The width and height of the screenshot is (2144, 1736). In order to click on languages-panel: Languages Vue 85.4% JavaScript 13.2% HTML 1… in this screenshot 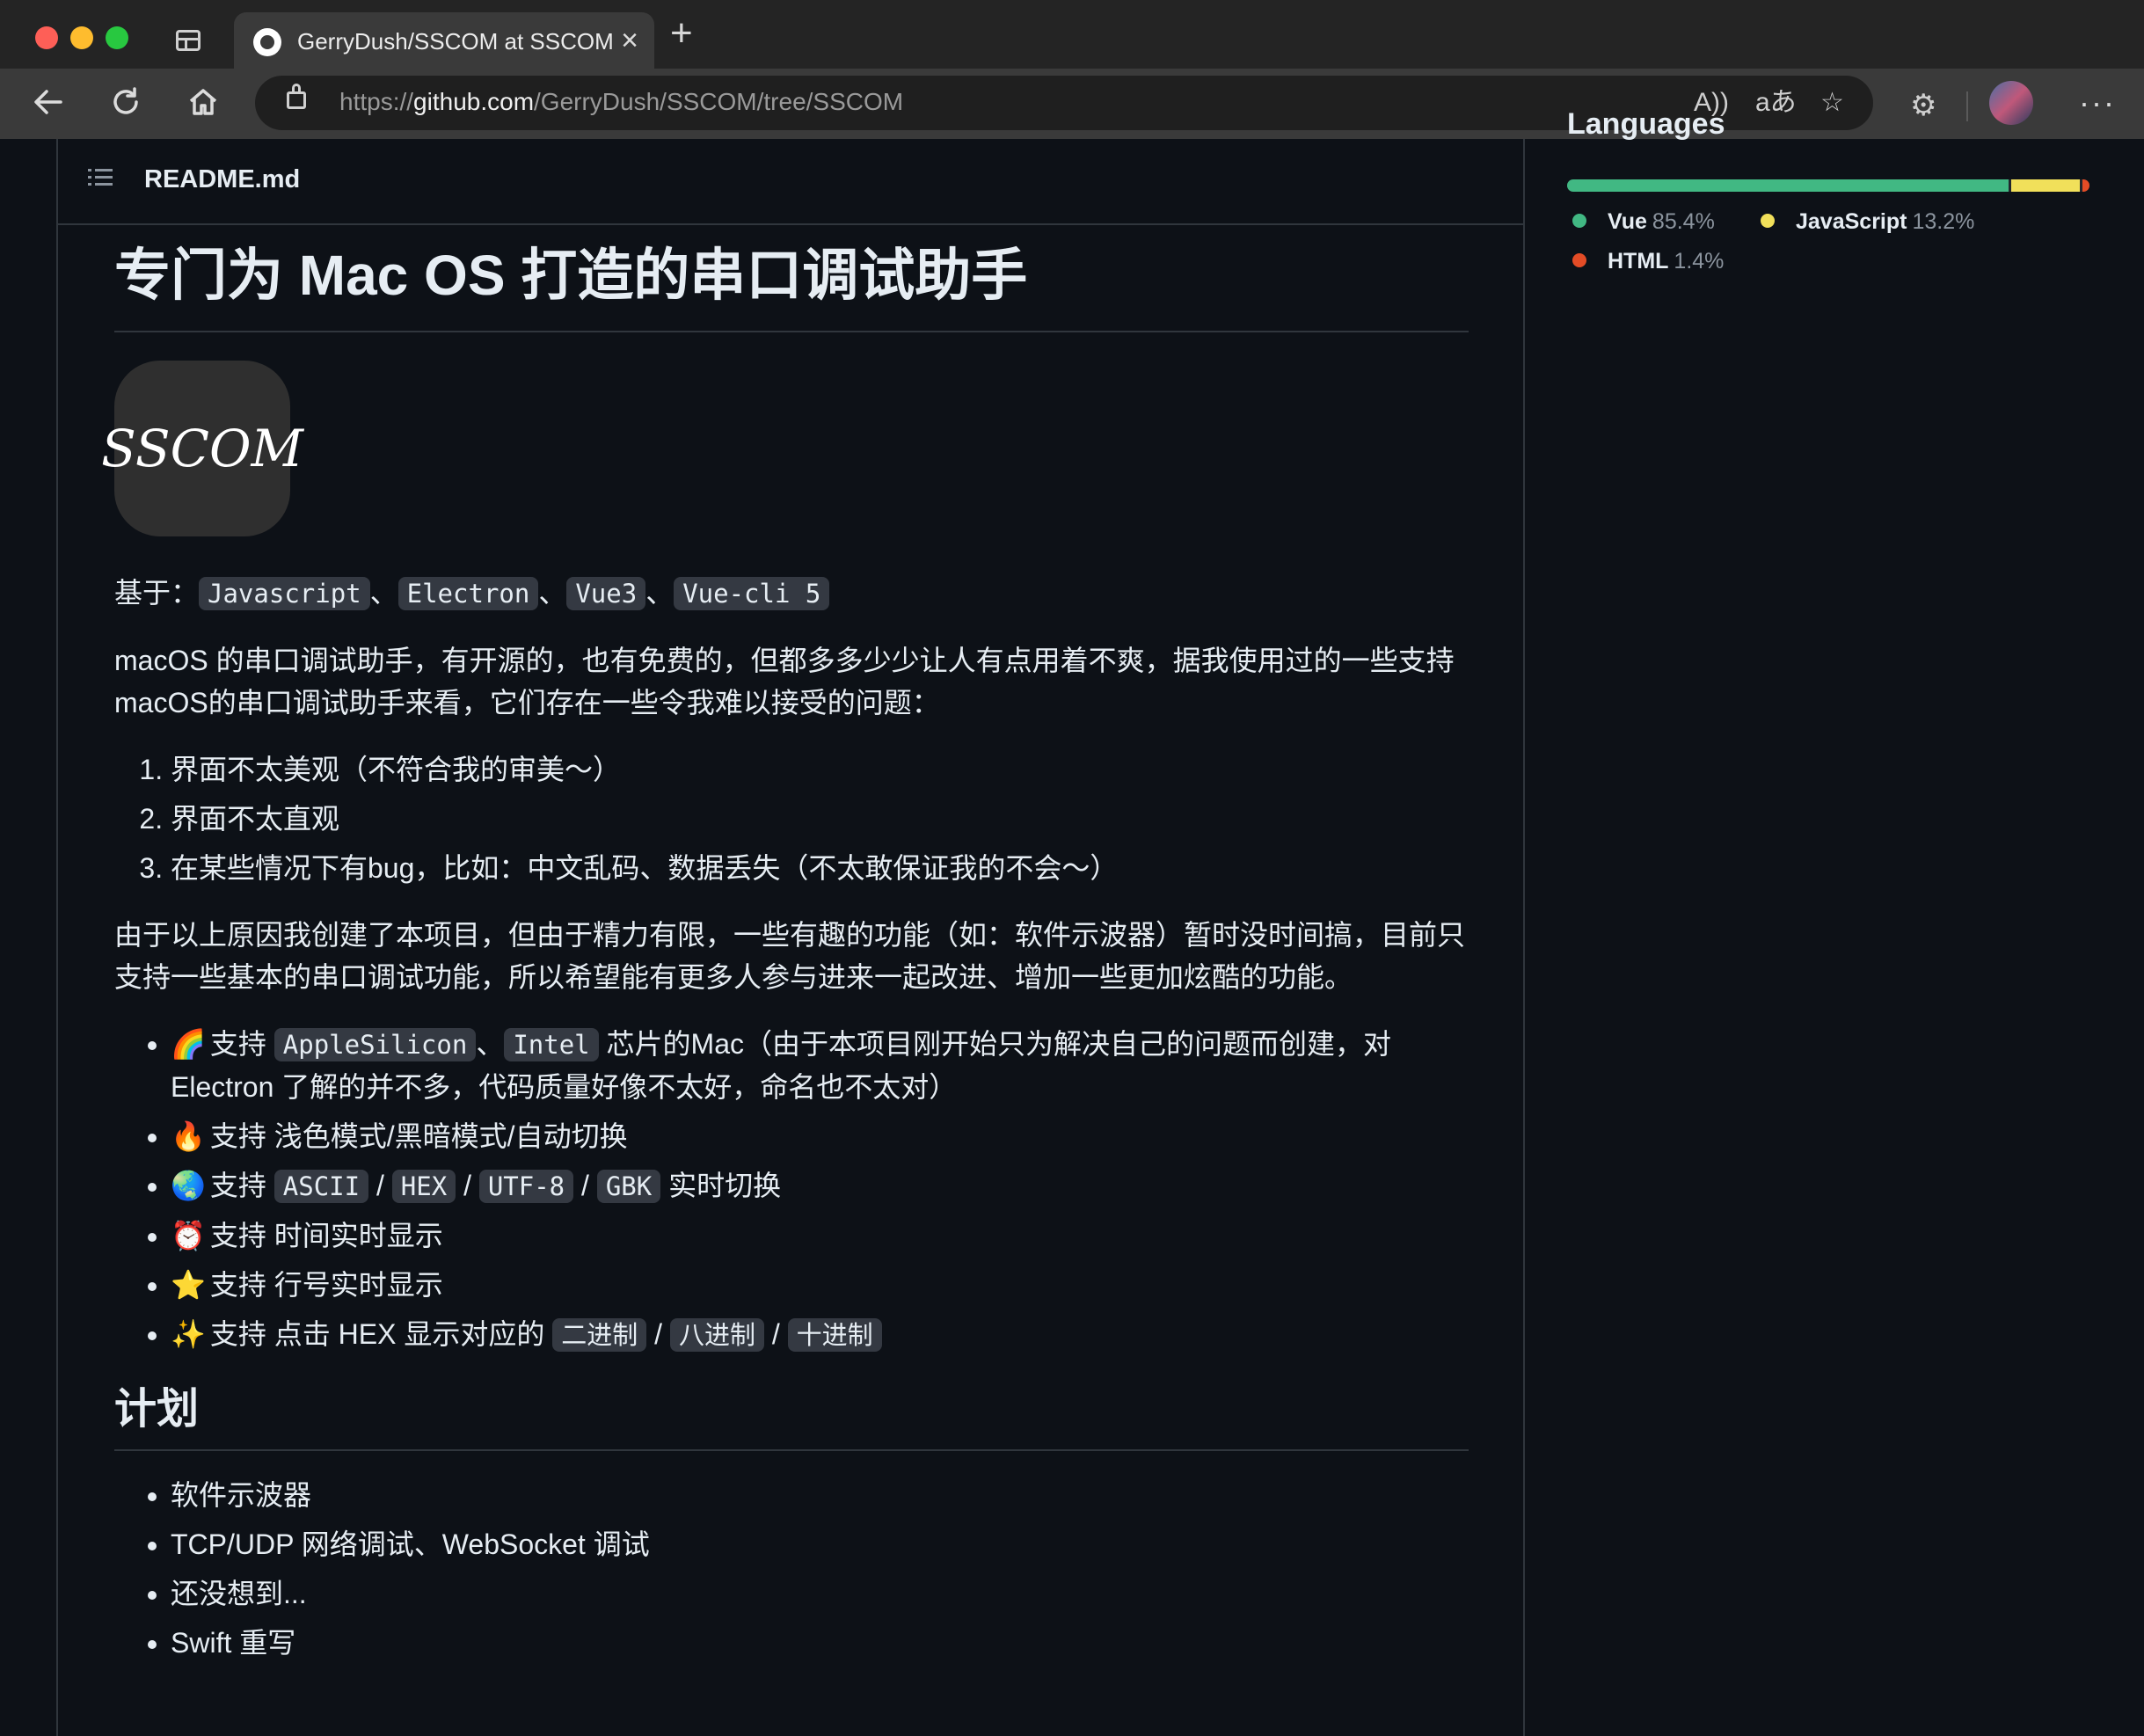, I will do `click(1831, 387)`.